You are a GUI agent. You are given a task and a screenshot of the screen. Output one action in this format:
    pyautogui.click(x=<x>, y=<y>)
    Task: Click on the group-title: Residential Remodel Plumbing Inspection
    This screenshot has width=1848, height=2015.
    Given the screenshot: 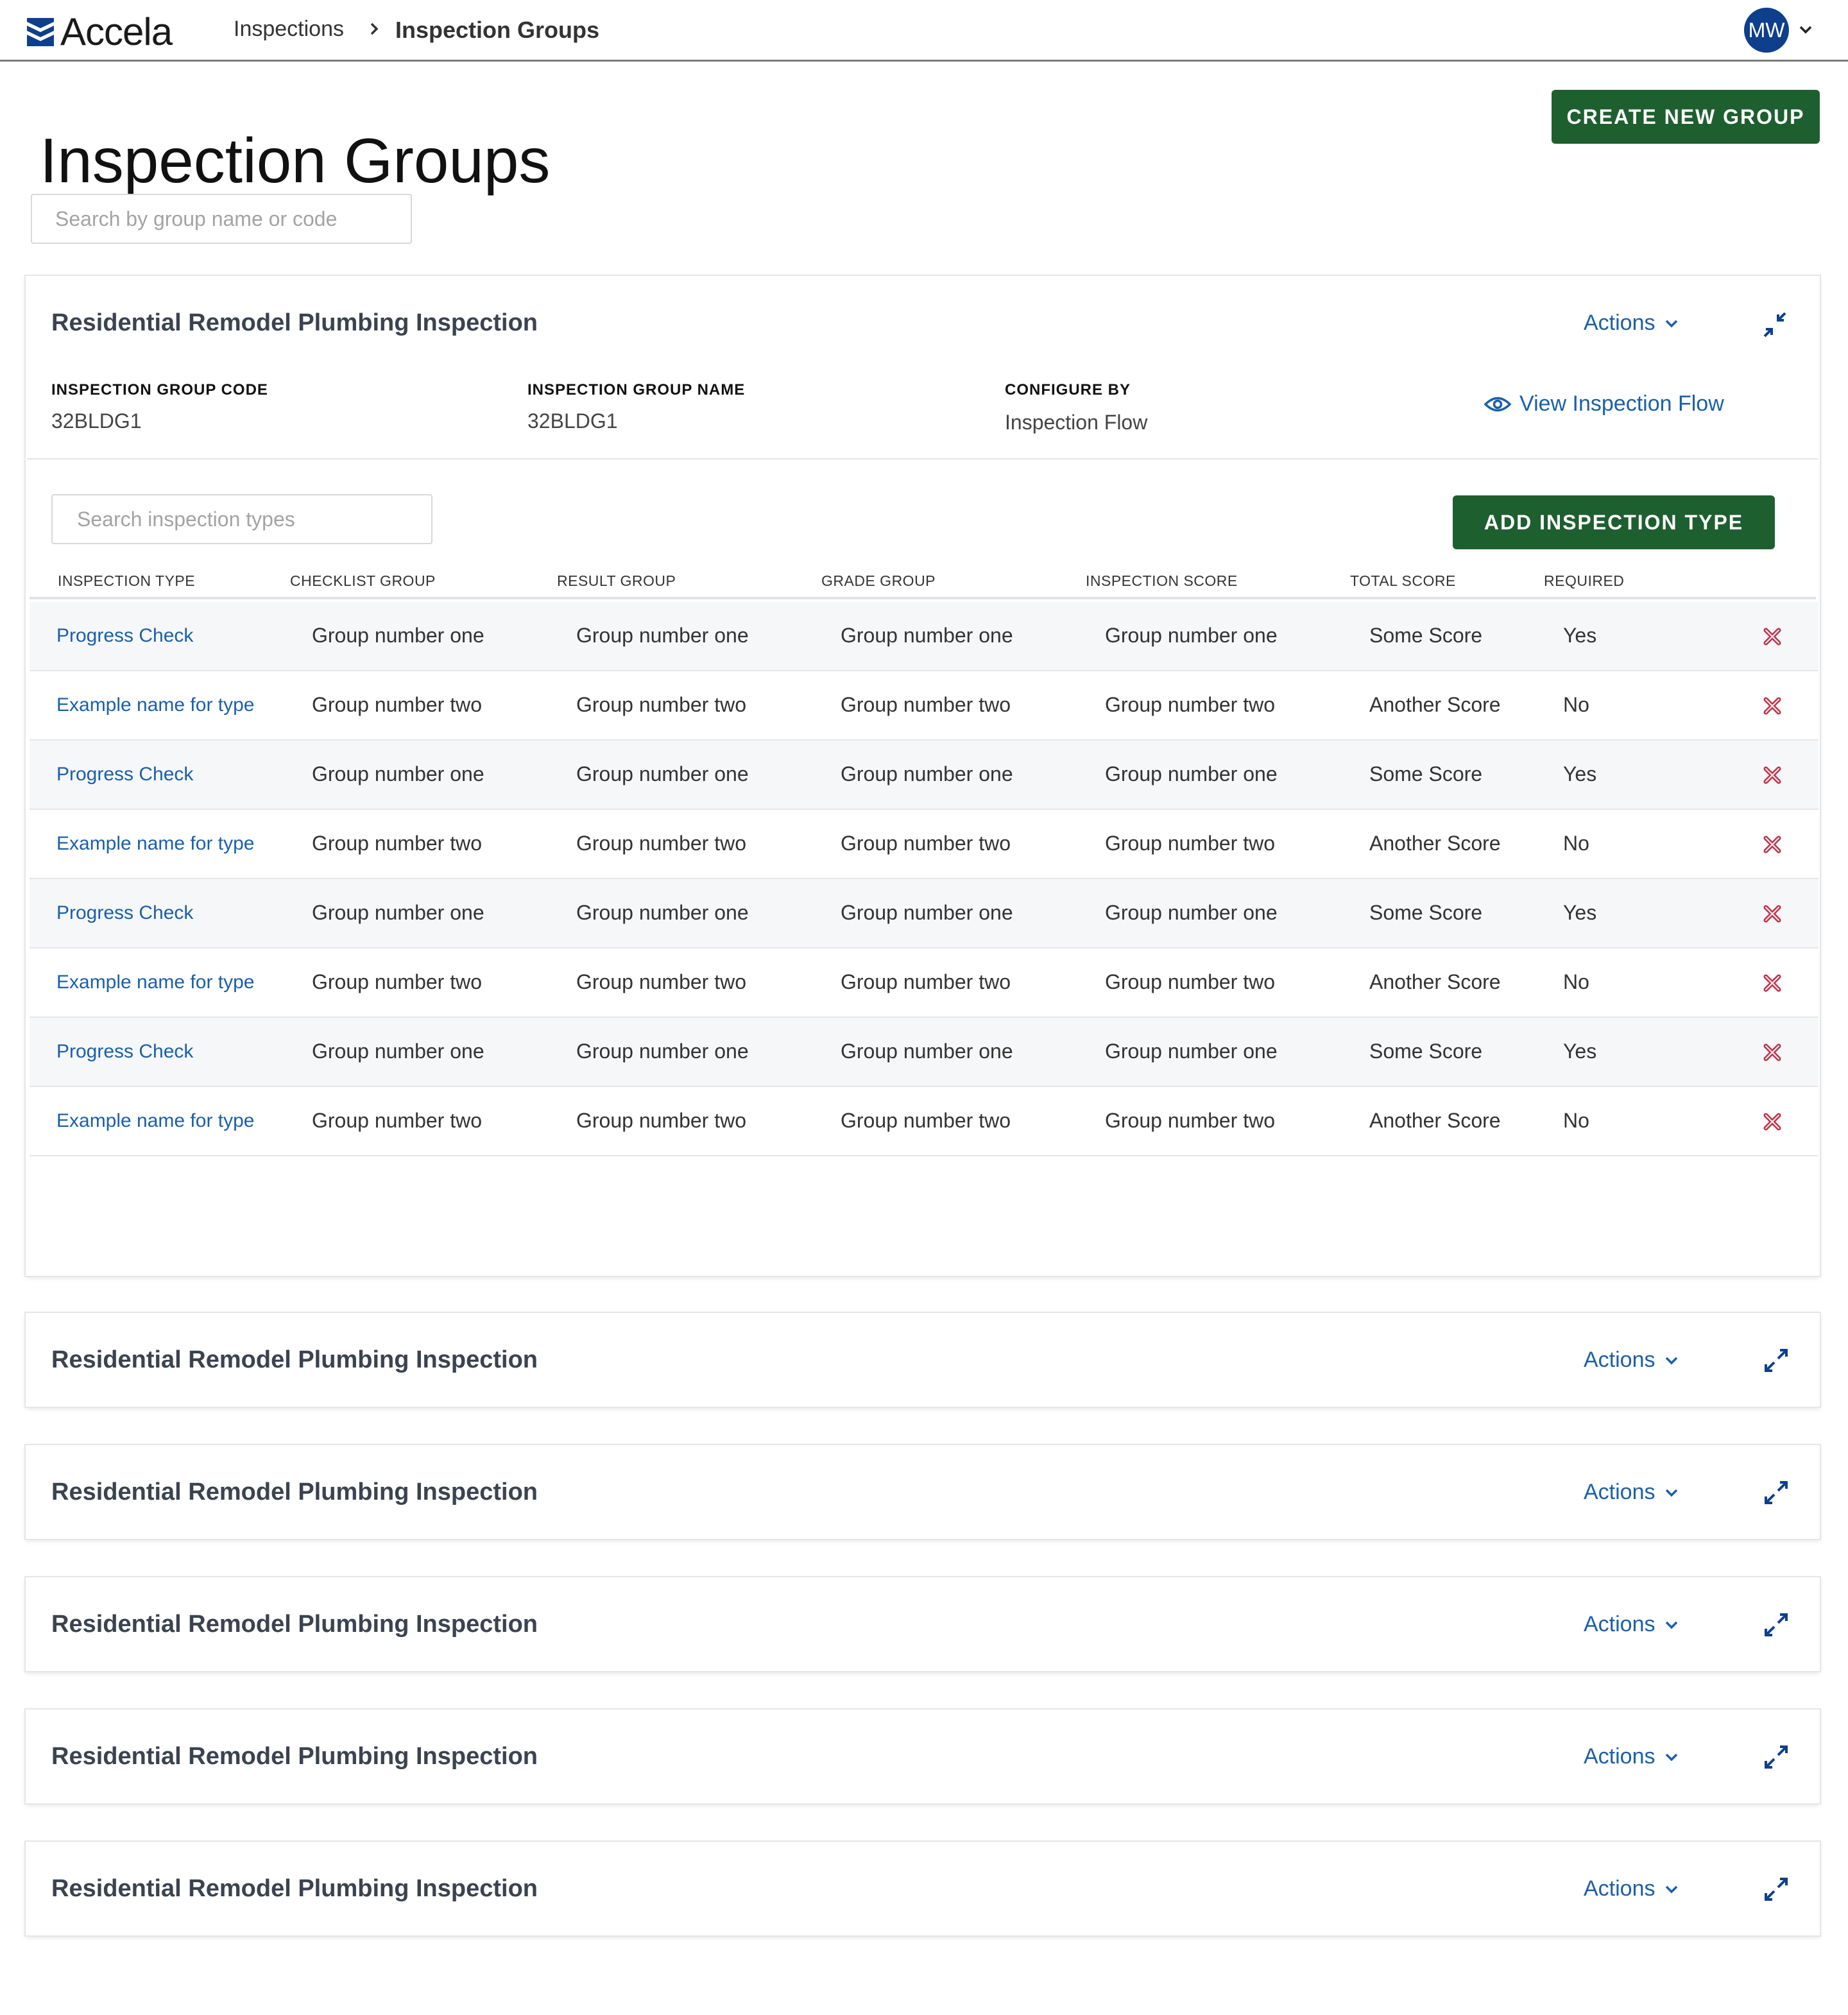 What is the action you would take?
    pyautogui.click(x=295, y=1756)
    